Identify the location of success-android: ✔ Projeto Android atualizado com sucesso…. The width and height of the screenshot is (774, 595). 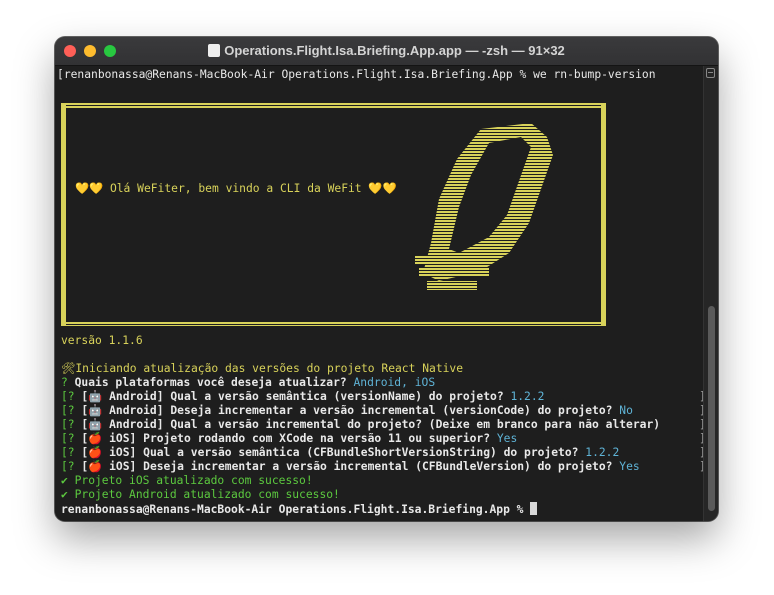
(200, 494).